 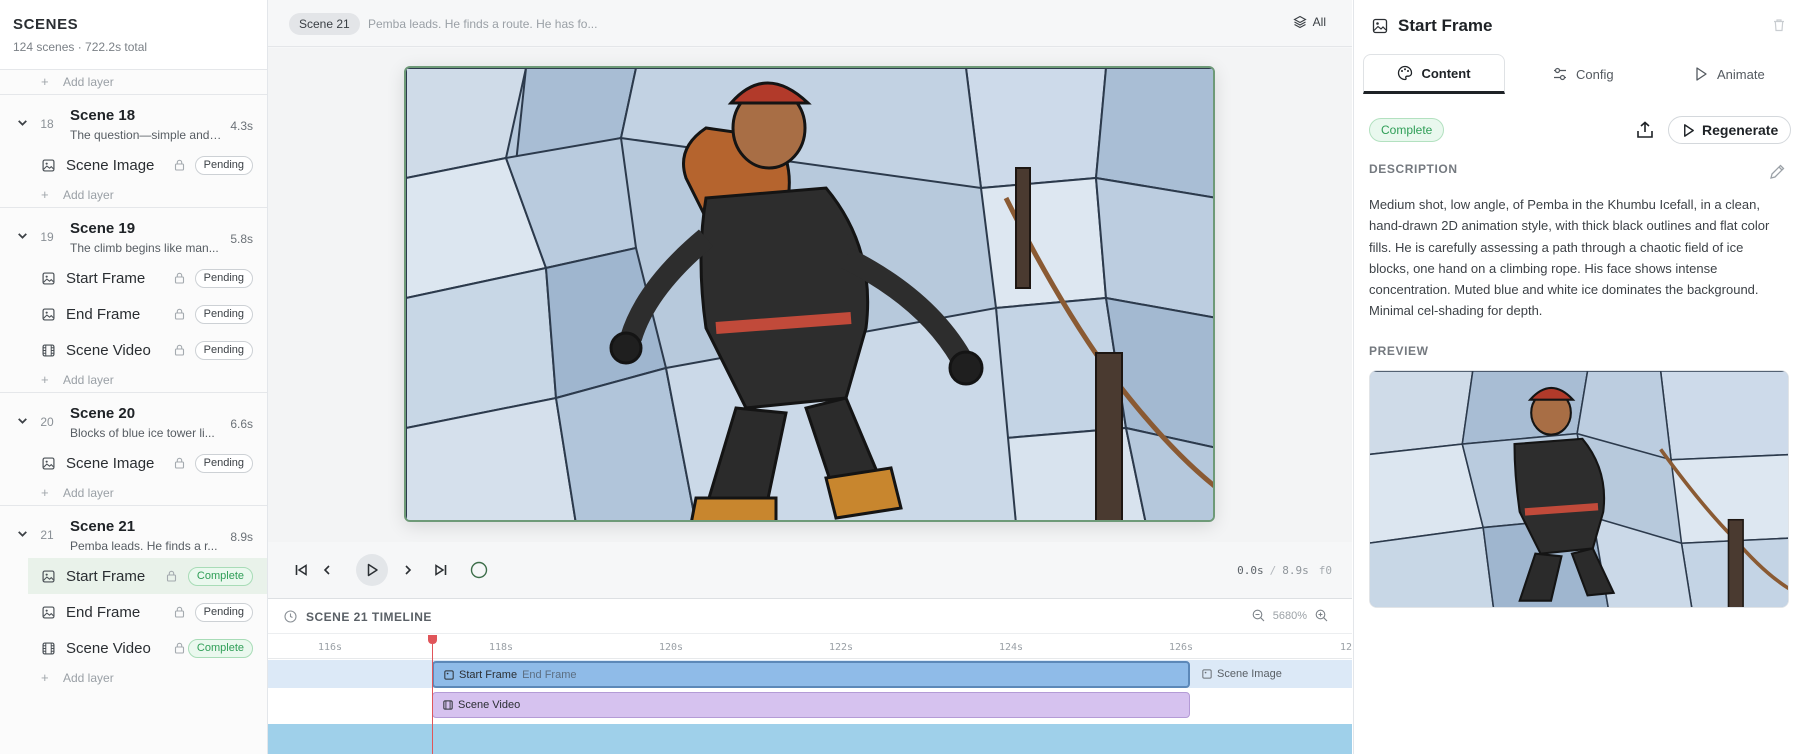 What do you see at coordinates (220, 648) in the screenshot?
I see `status-badge: Complete` at bounding box center [220, 648].